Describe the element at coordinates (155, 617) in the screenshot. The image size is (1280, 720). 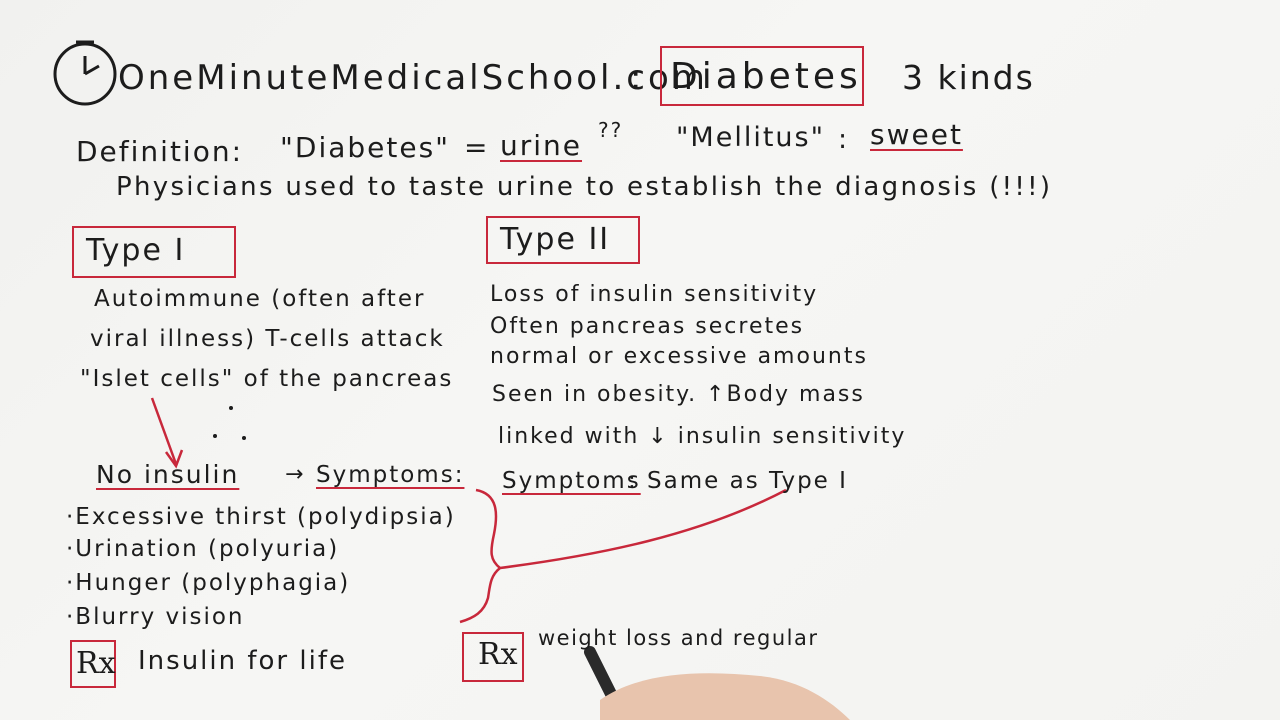
I see `symptom-vision: ·Blurry vision` at that location.